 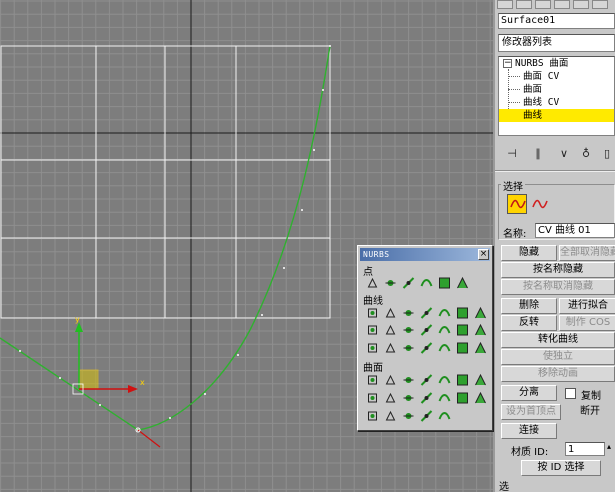 What do you see at coordinates (564, 154) in the screenshot?
I see `make-unique-icon: ∨` at bounding box center [564, 154].